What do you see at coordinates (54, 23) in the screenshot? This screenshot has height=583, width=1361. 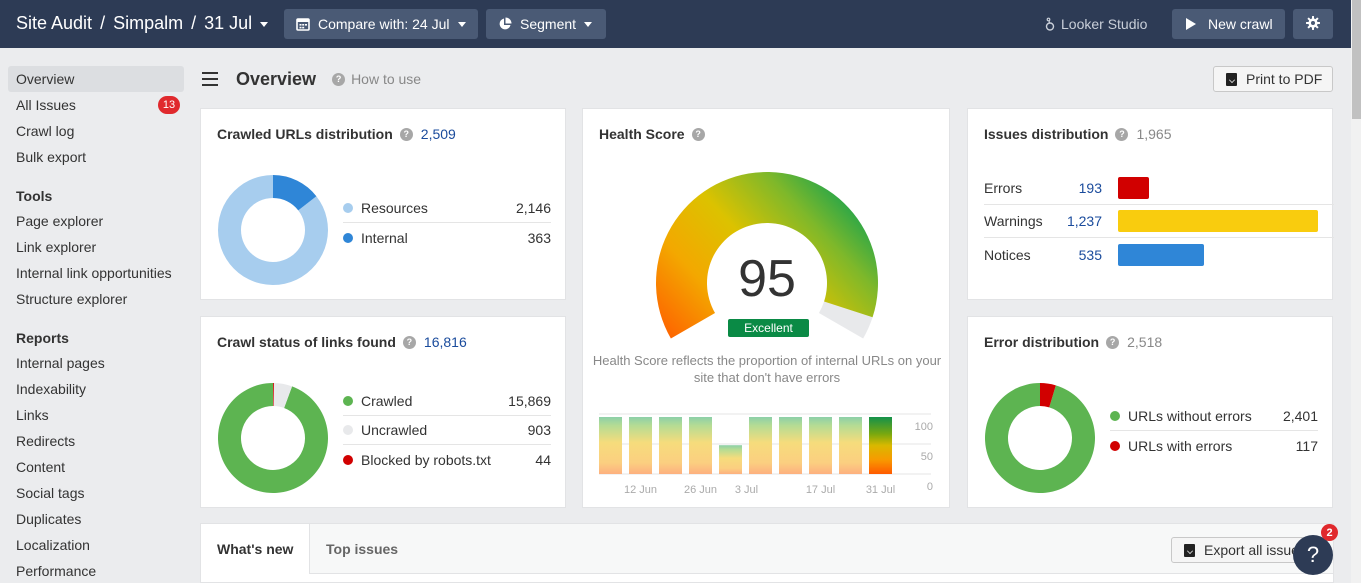 I see `breadcrumb-site-audit: Site Audit` at bounding box center [54, 23].